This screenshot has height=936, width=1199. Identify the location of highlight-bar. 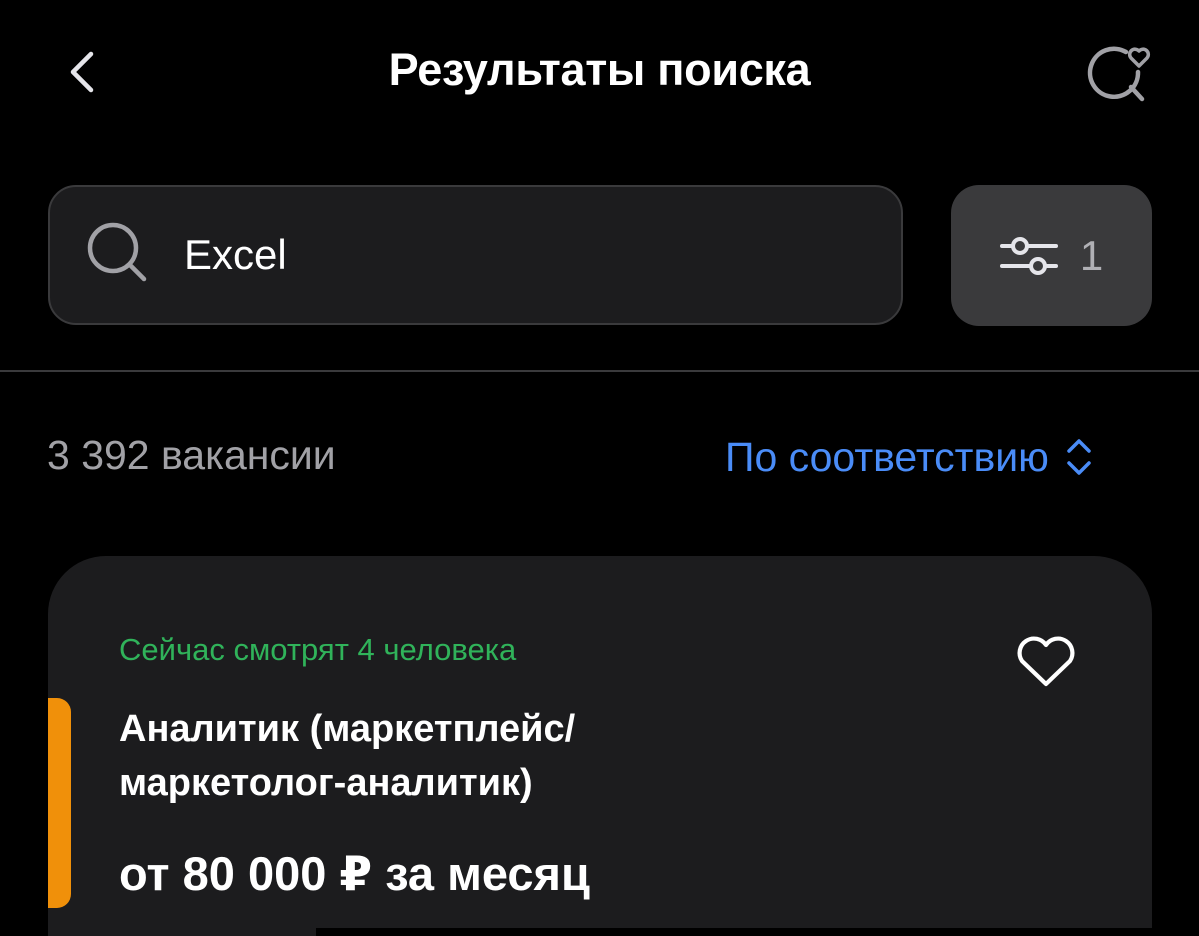
(59, 803).